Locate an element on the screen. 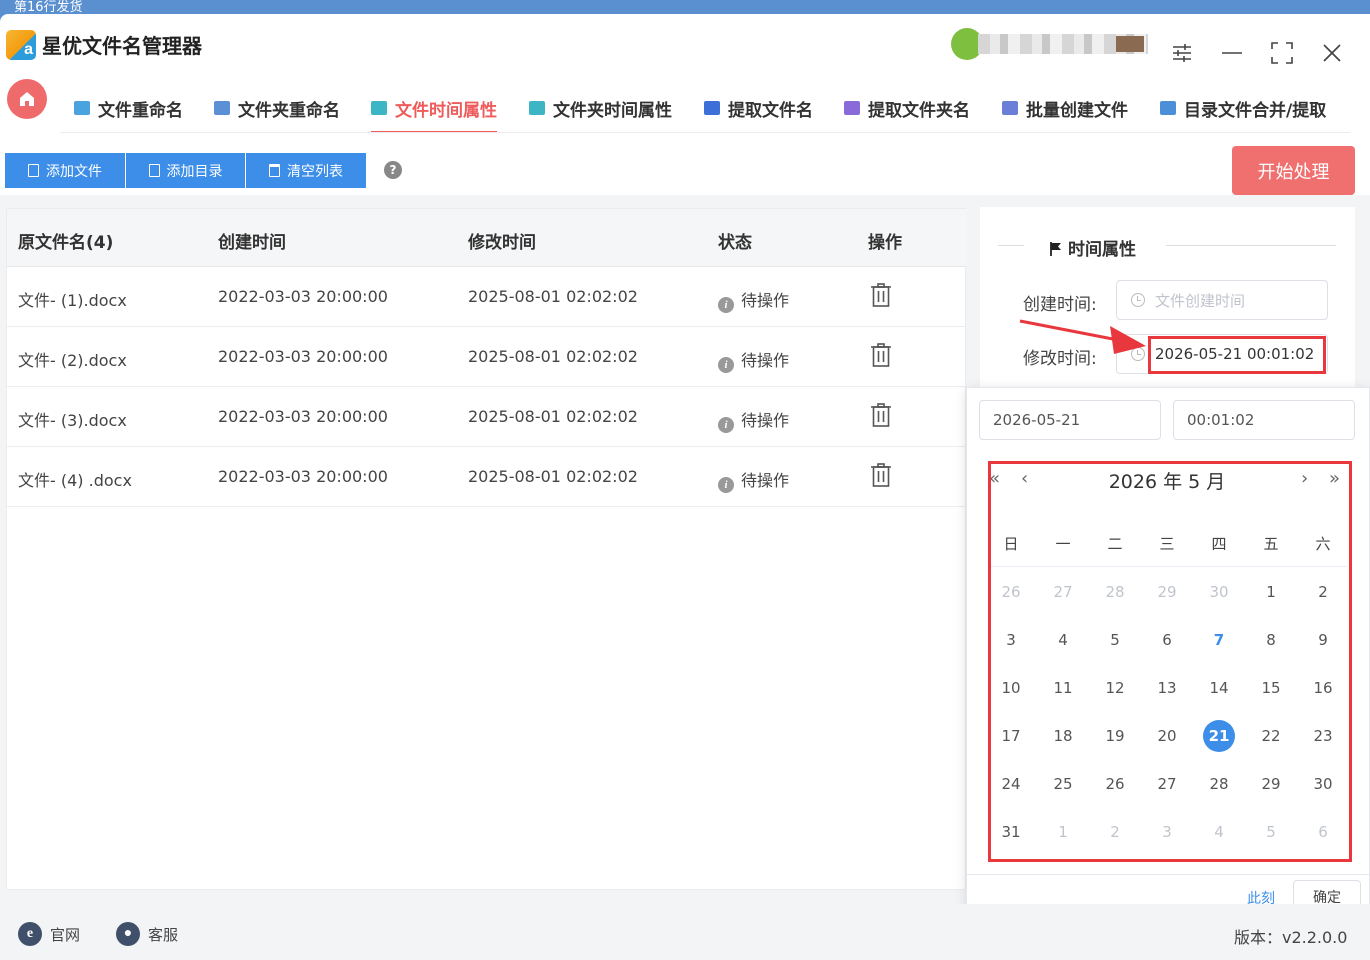  user-name-blurred is located at coordinates (1063, 44).